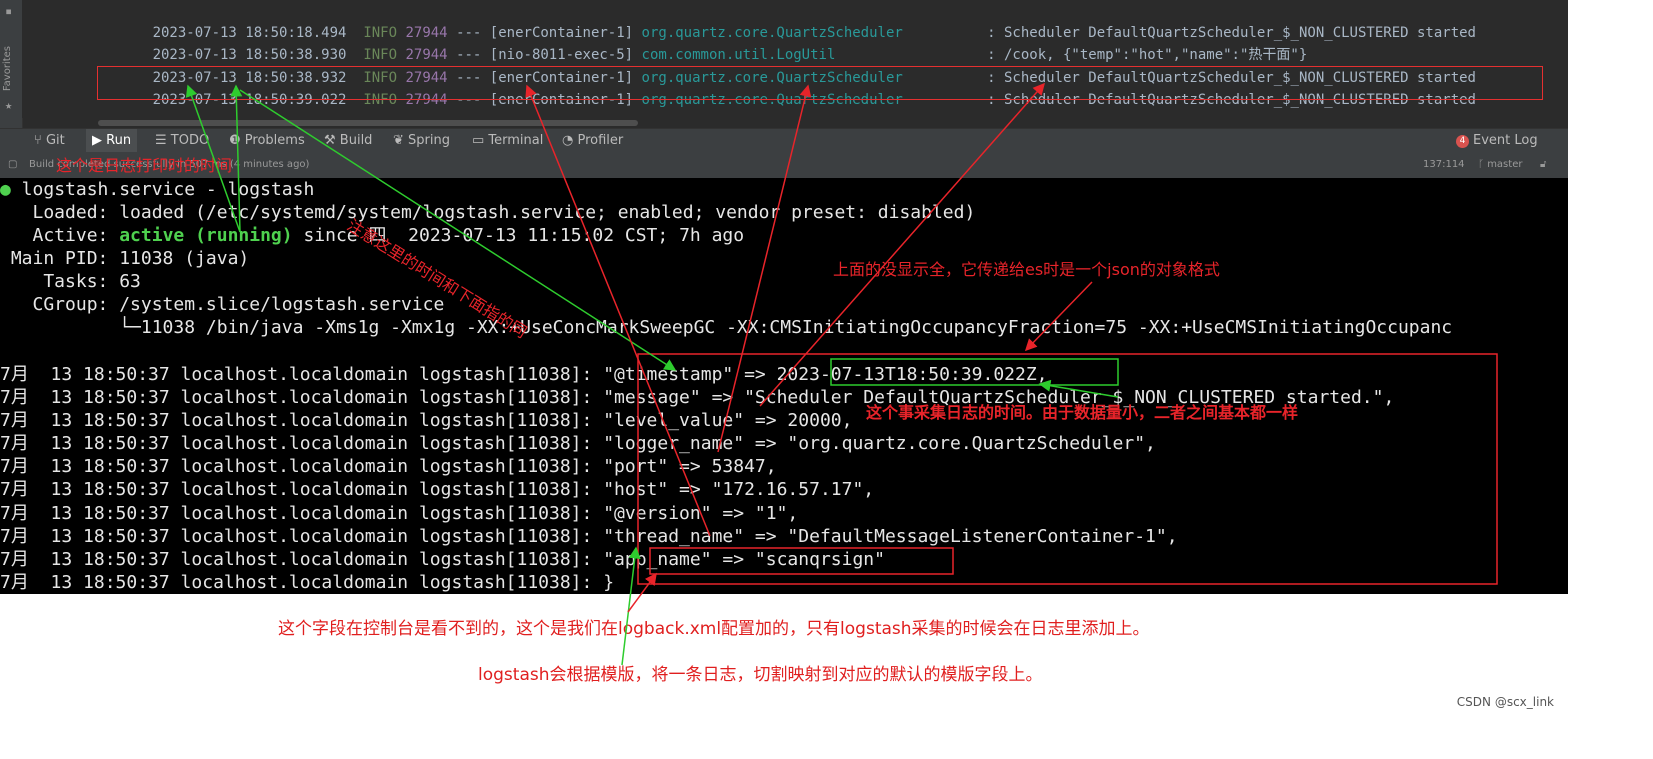  What do you see at coordinates (421, 141) in the screenshot?
I see `tab-spring: ❦ Spring` at bounding box center [421, 141].